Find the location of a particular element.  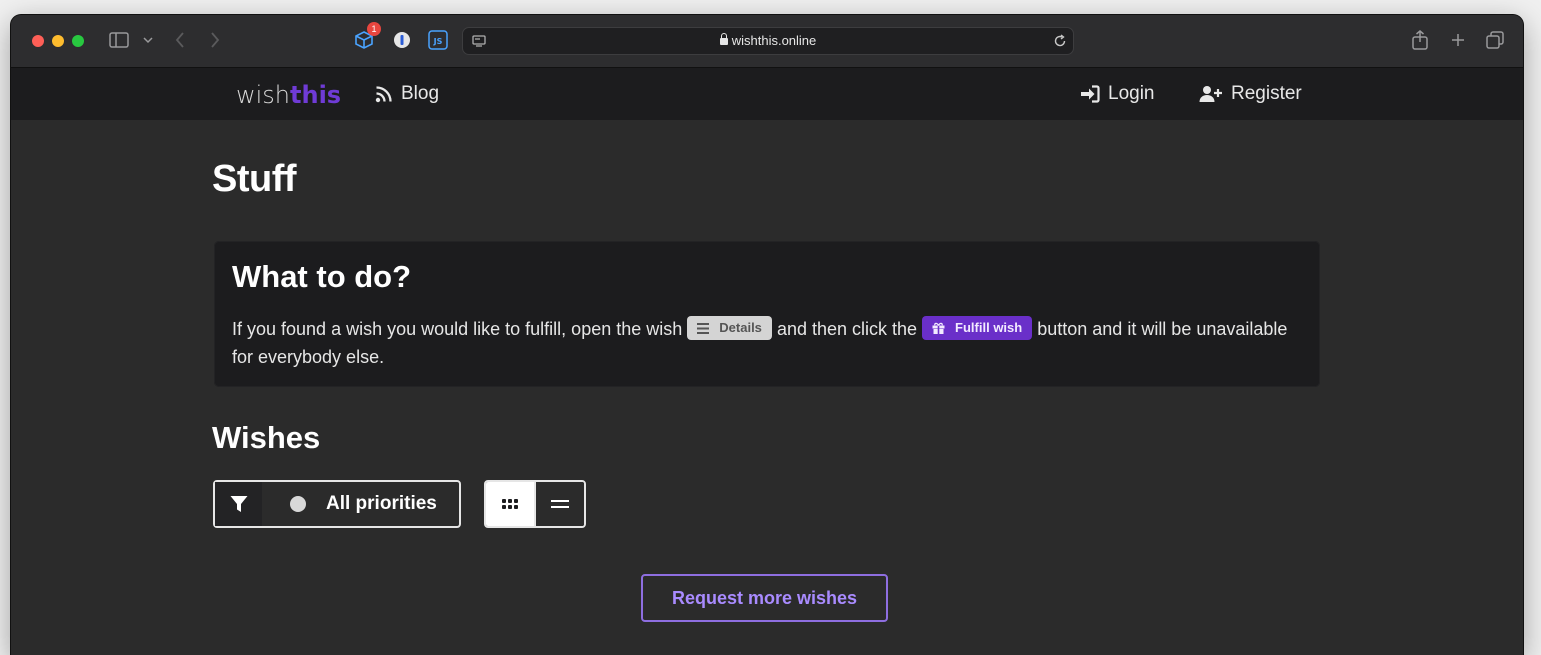

logo-prefix: wish is located at coordinates (263, 95).